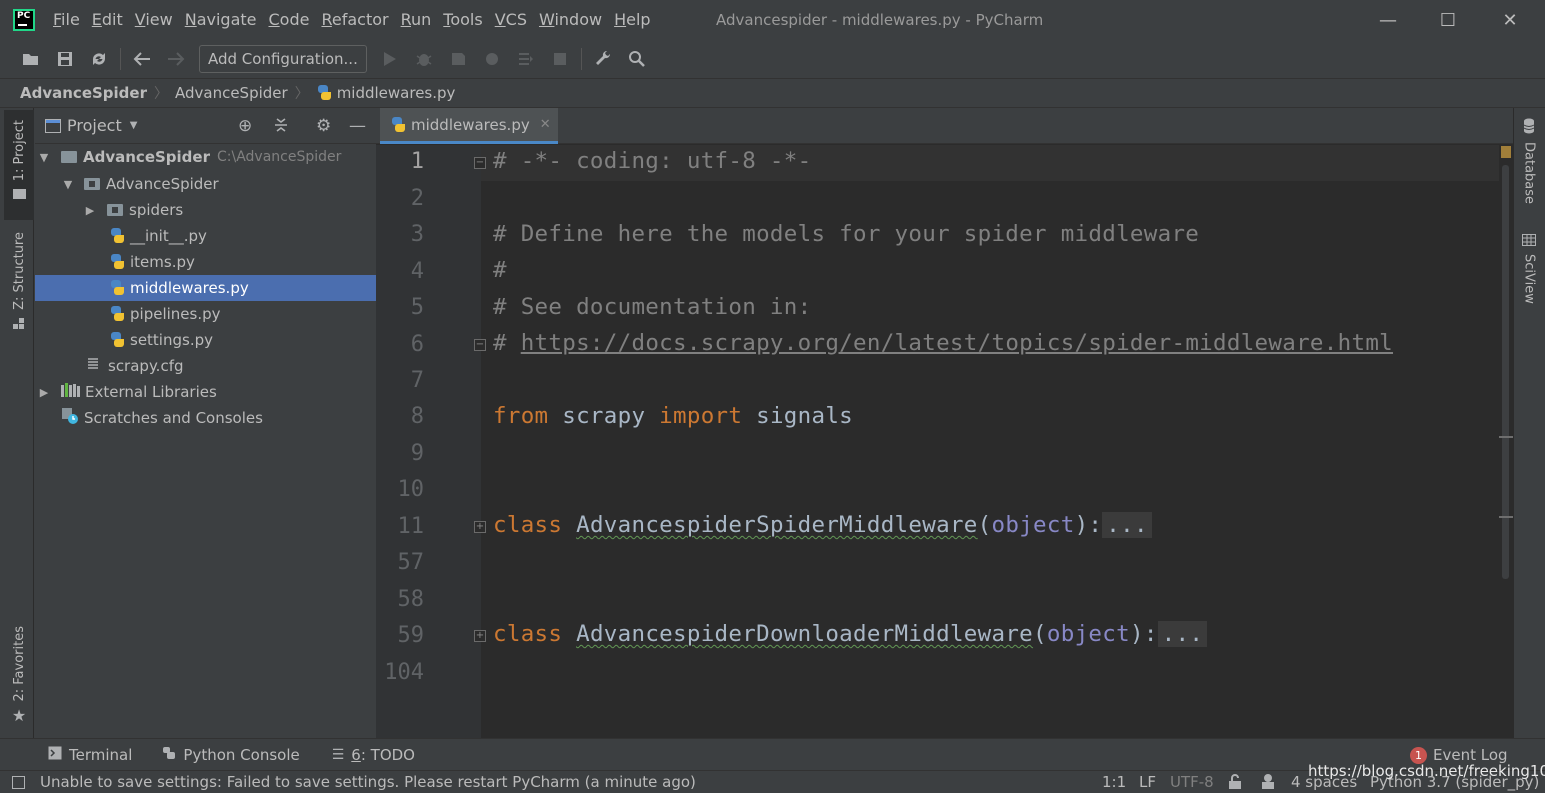  I want to click on menu-edit: Edit, so click(107, 20).